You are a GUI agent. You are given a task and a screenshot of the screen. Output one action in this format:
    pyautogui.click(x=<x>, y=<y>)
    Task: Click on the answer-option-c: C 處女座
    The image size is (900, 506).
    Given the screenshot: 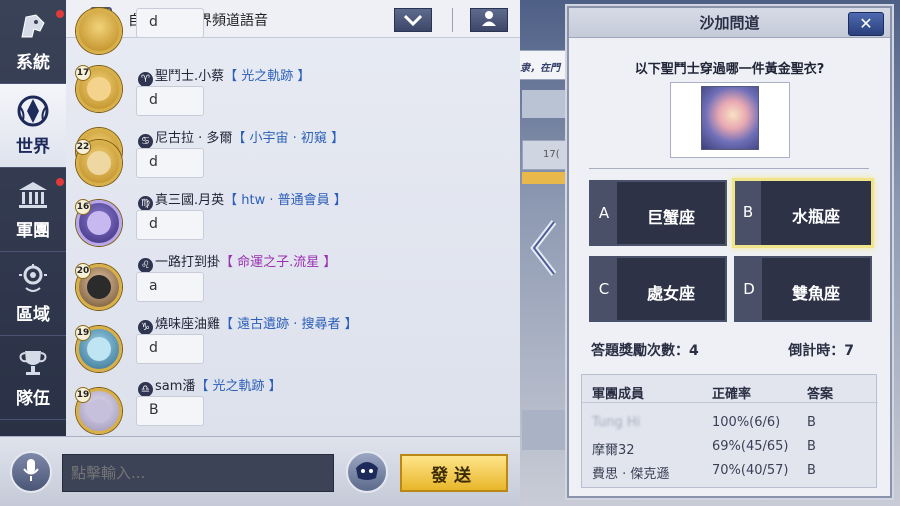 What is the action you would take?
    pyautogui.click(x=658, y=289)
    